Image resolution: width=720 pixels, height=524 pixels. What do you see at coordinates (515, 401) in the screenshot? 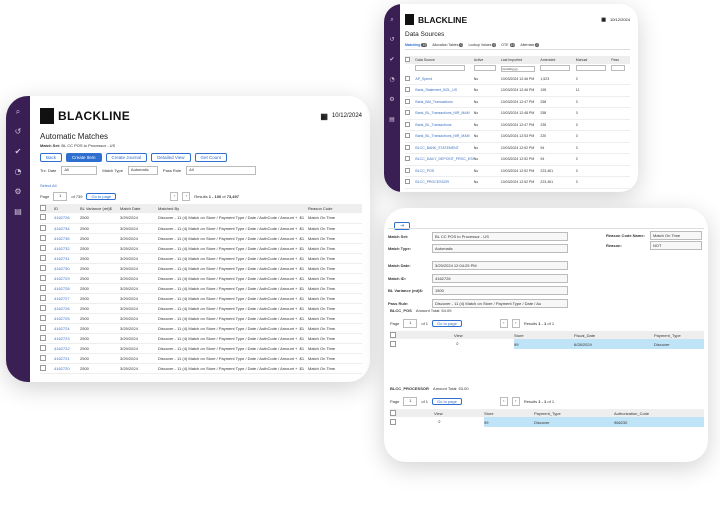
I see `proc-next-button: ›` at bounding box center [515, 401].